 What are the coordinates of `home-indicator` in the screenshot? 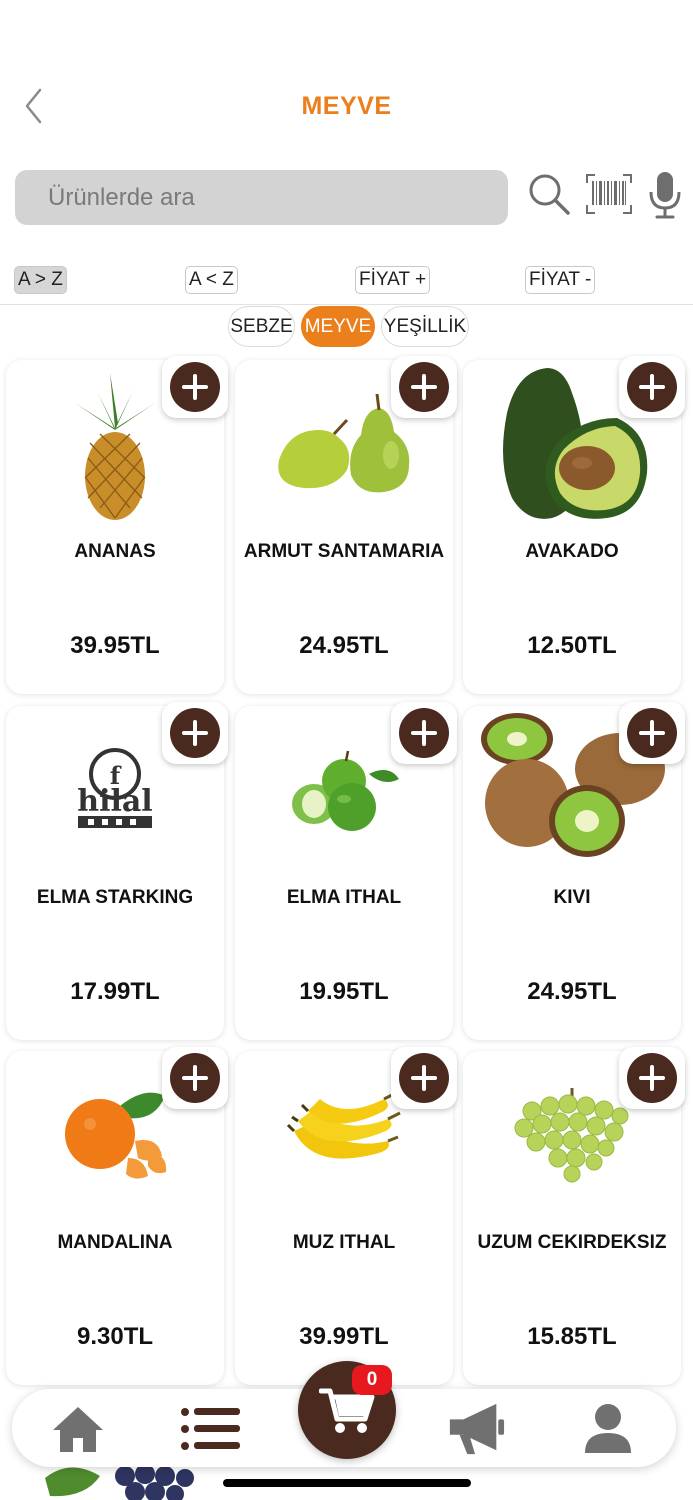 It's located at (347, 1483).